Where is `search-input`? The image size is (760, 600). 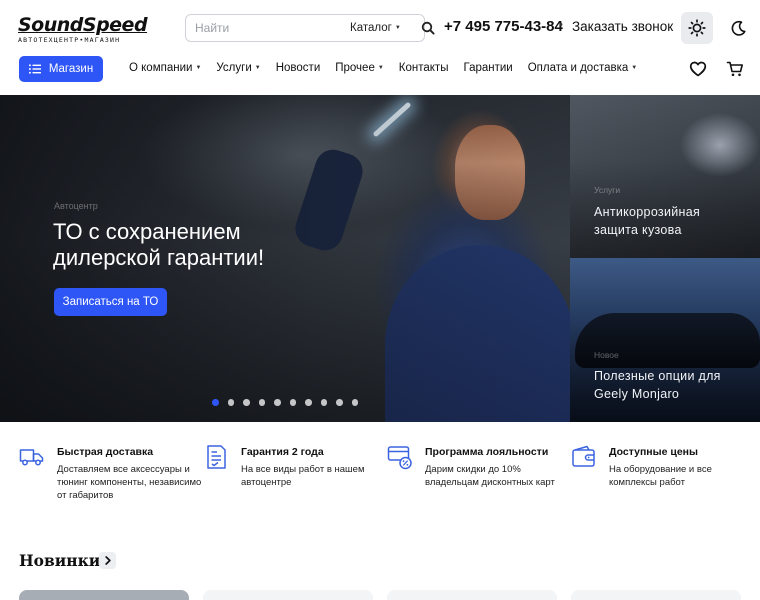 search-input is located at coordinates (268, 28).